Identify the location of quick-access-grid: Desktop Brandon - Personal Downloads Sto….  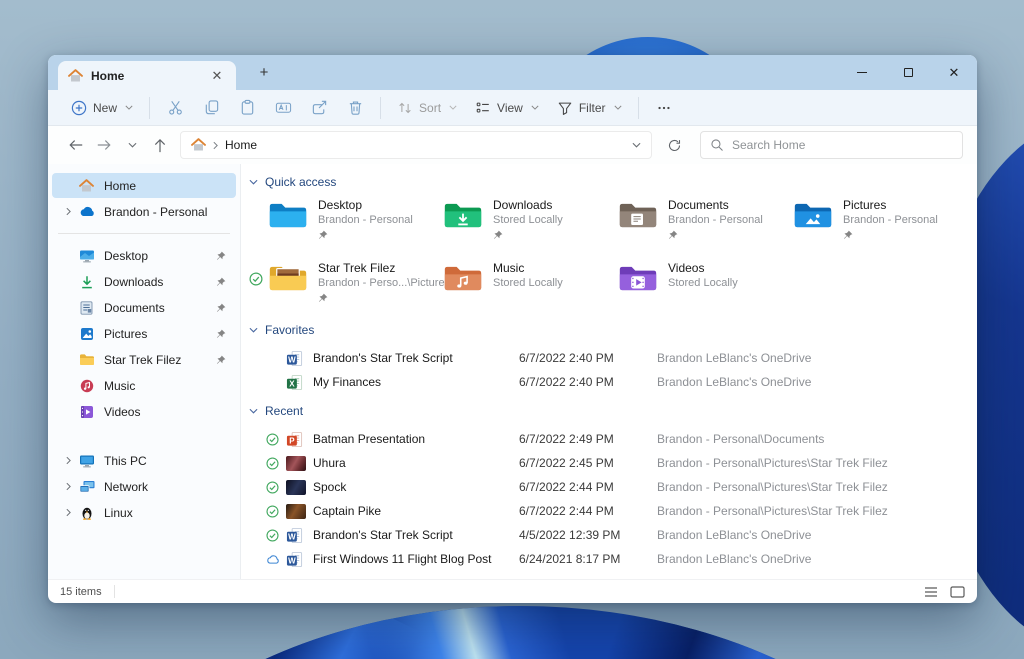
(622, 254).